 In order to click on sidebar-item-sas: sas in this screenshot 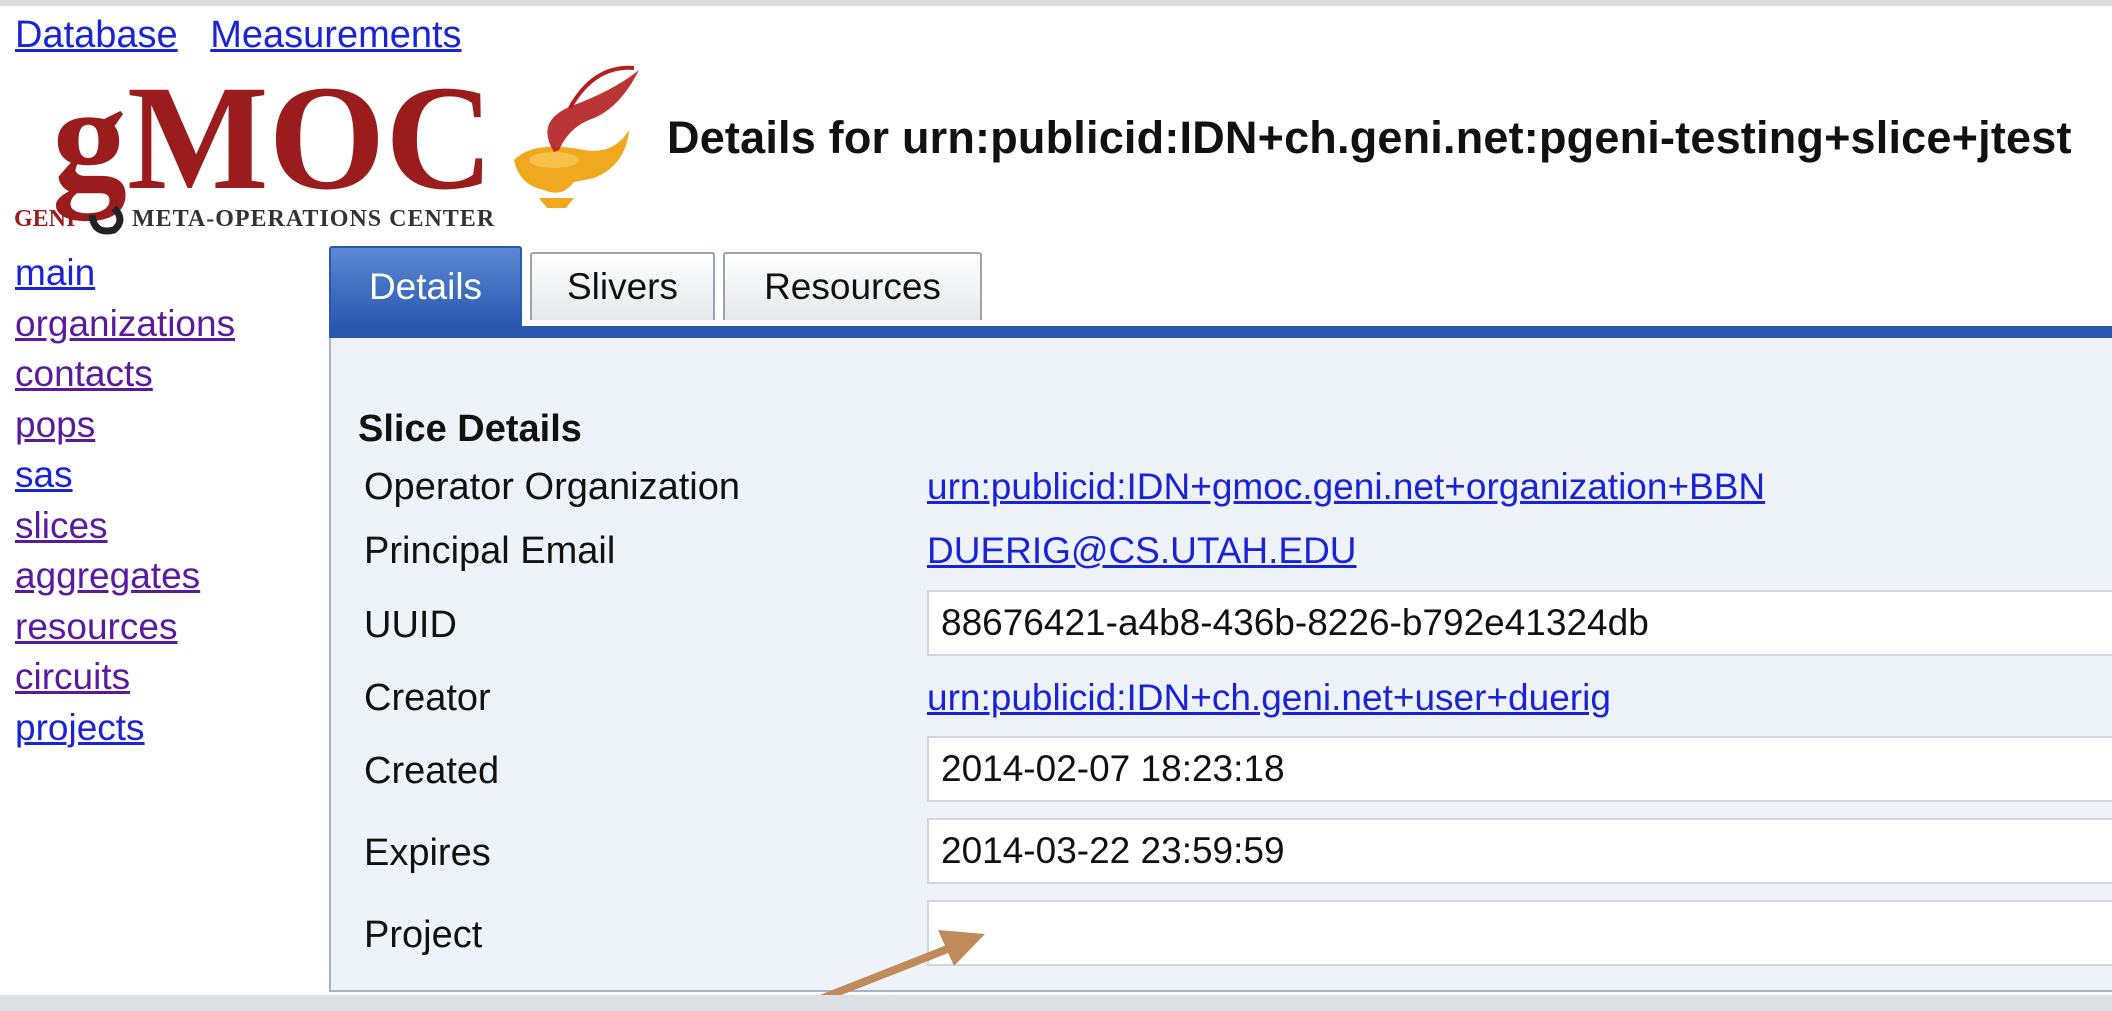, I will do `click(125, 475)`.